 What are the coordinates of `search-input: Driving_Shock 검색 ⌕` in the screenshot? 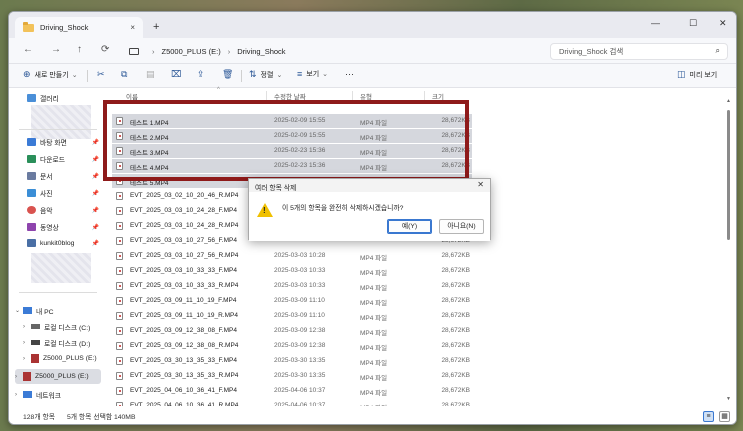 It's located at (639, 51).